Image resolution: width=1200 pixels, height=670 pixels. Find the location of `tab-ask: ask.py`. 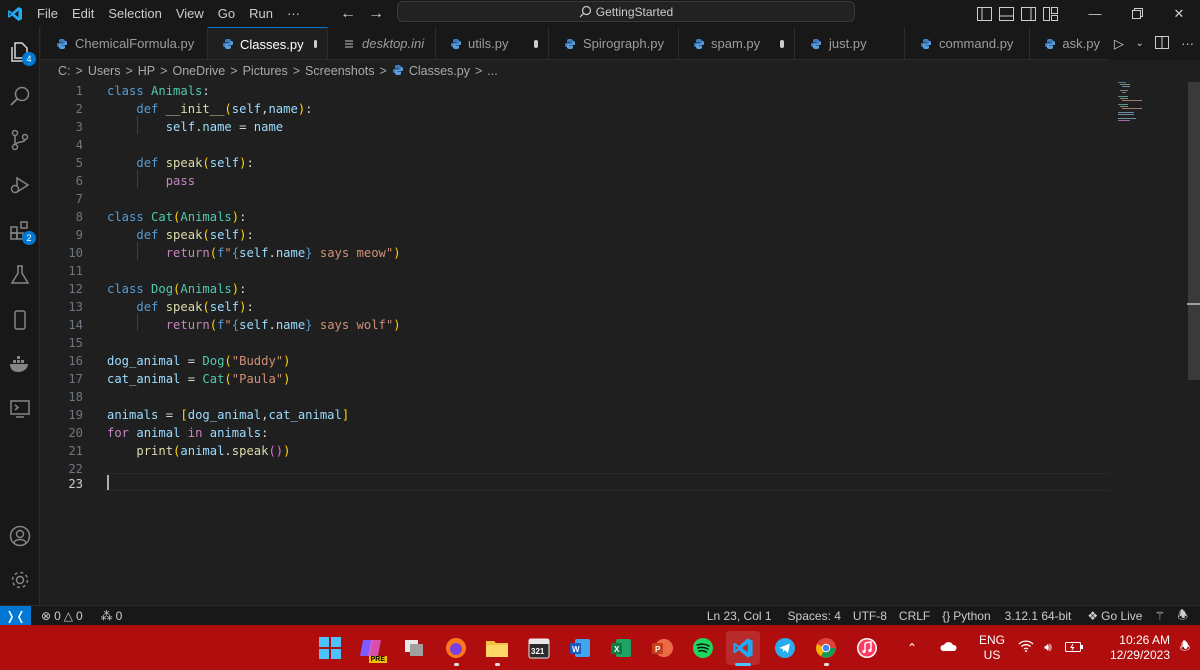

tab-ask: ask.py is located at coordinates (1070, 43).